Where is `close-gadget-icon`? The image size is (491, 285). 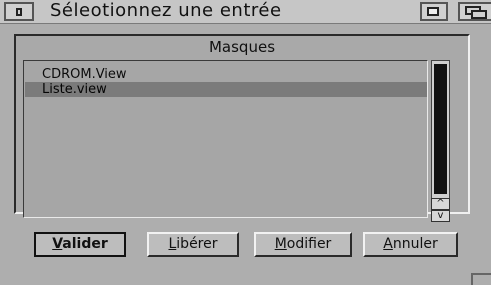
close-gadget-icon is located at coordinates (19, 11).